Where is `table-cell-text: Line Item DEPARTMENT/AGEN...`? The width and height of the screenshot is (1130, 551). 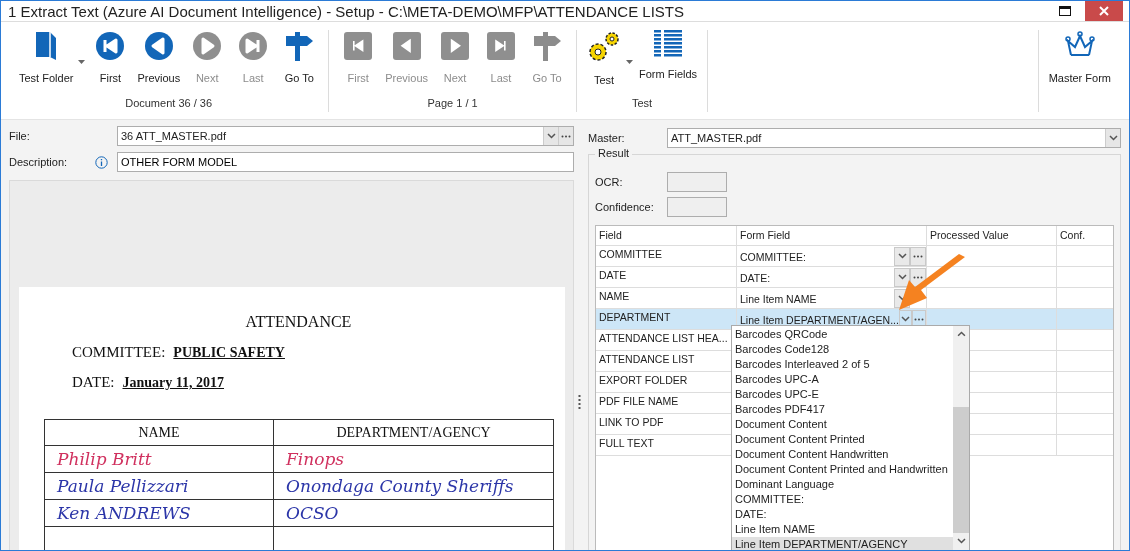 table-cell-text: Line Item DEPARTMENT/AGEN... is located at coordinates (819, 319).